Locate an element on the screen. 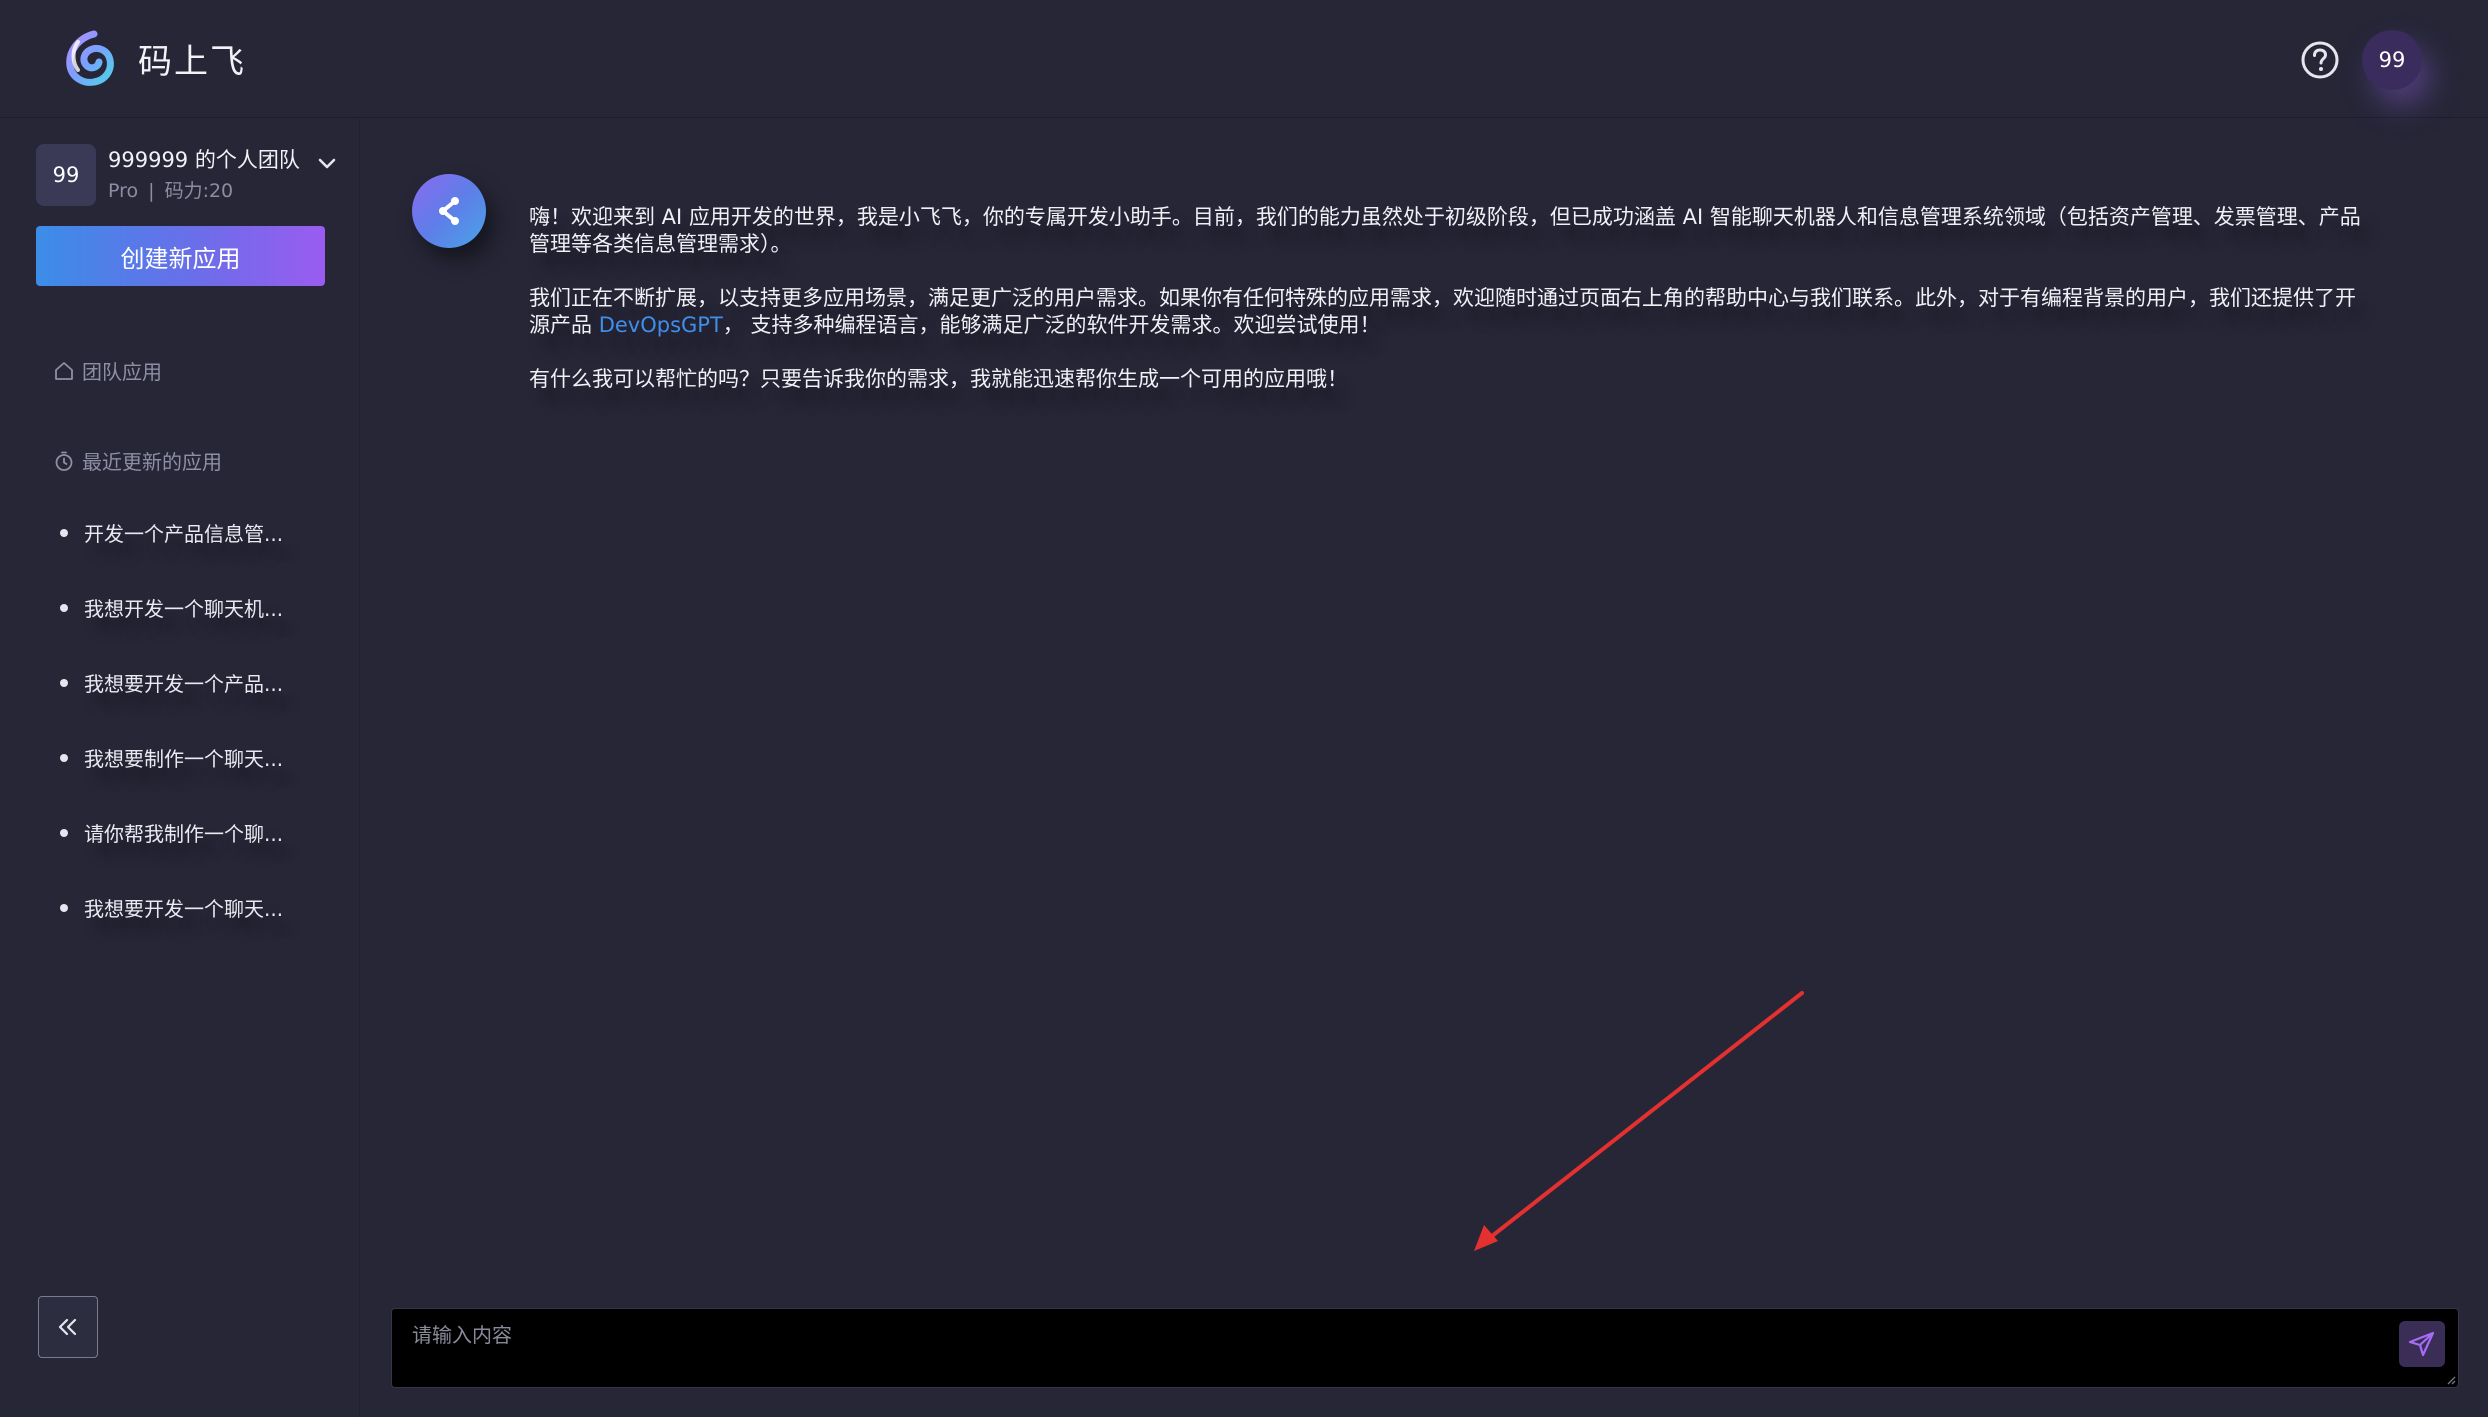  send-button is located at coordinates (2422, 1344).